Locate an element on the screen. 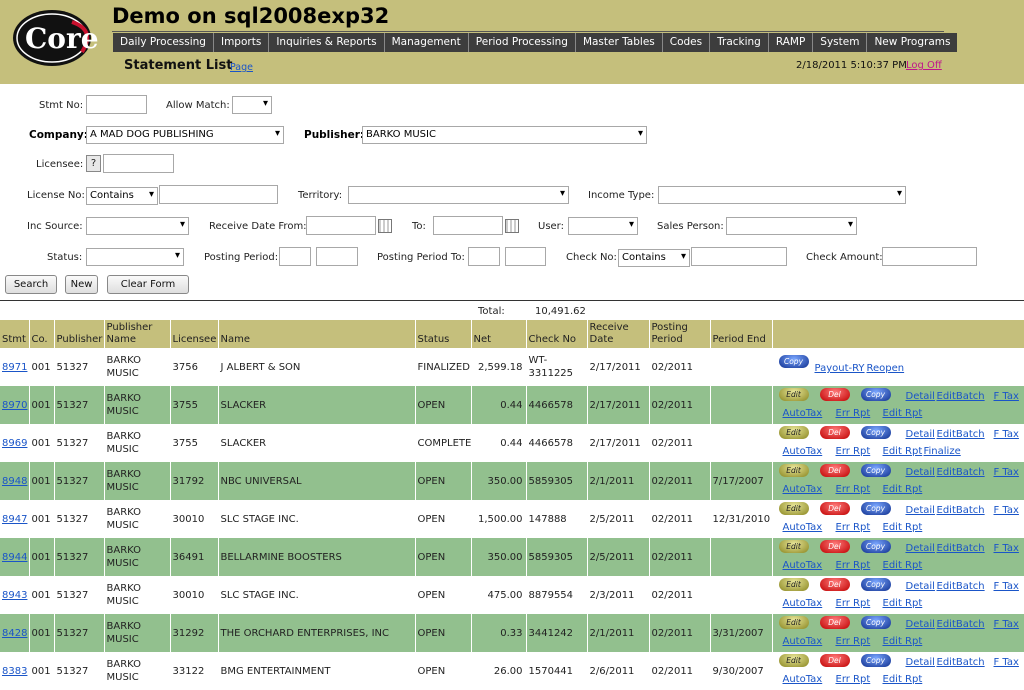  stmt-link: 8944 is located at coordinates (14, 557).